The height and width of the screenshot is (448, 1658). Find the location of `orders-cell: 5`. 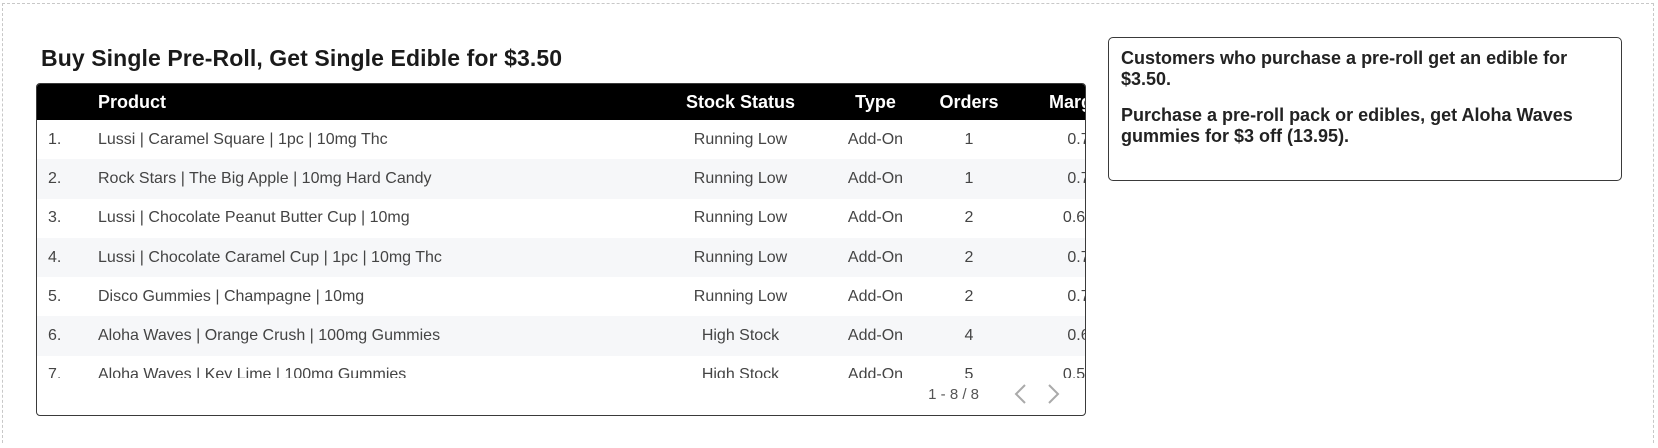

orders-cell: 5 is located at coordinates (969, 372).